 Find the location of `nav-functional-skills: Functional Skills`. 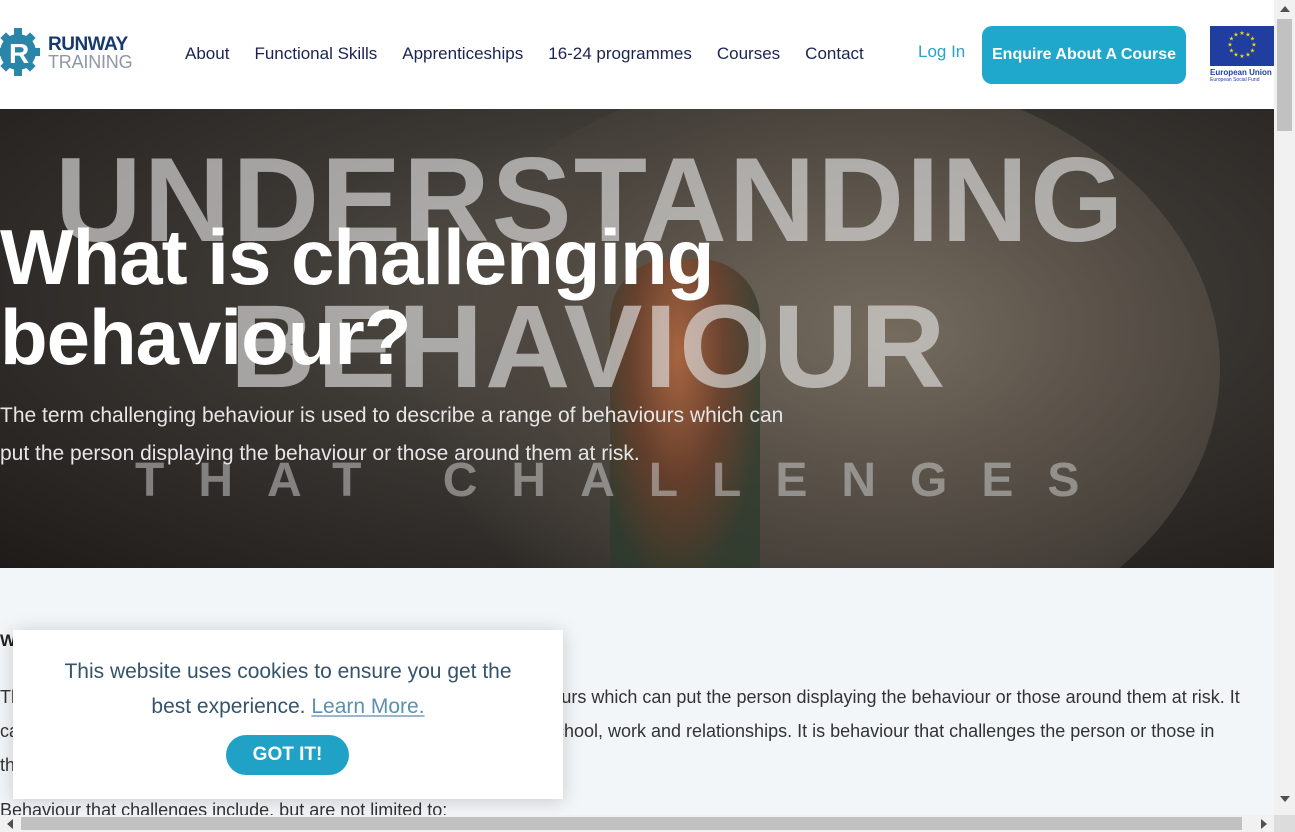

nav-functional-skills: Functional Skills is located at coordinates (315, 54).